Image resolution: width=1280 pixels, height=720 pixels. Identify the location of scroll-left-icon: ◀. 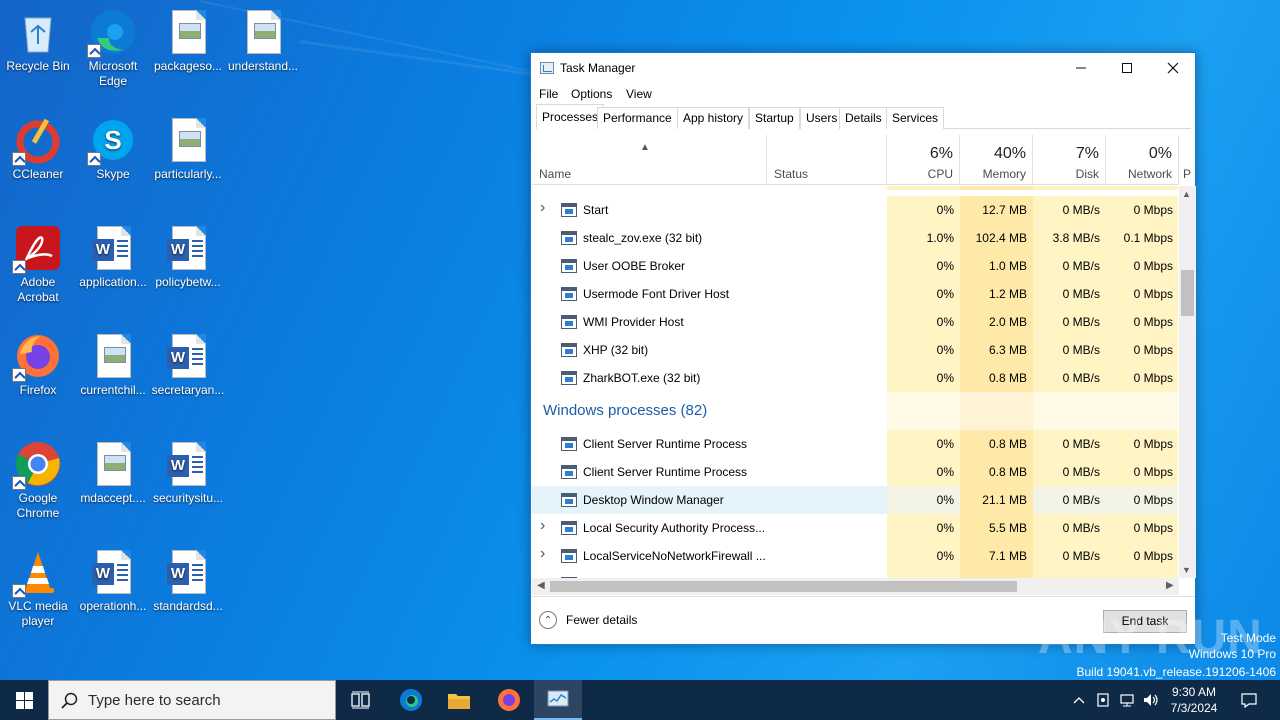
(541, 585).